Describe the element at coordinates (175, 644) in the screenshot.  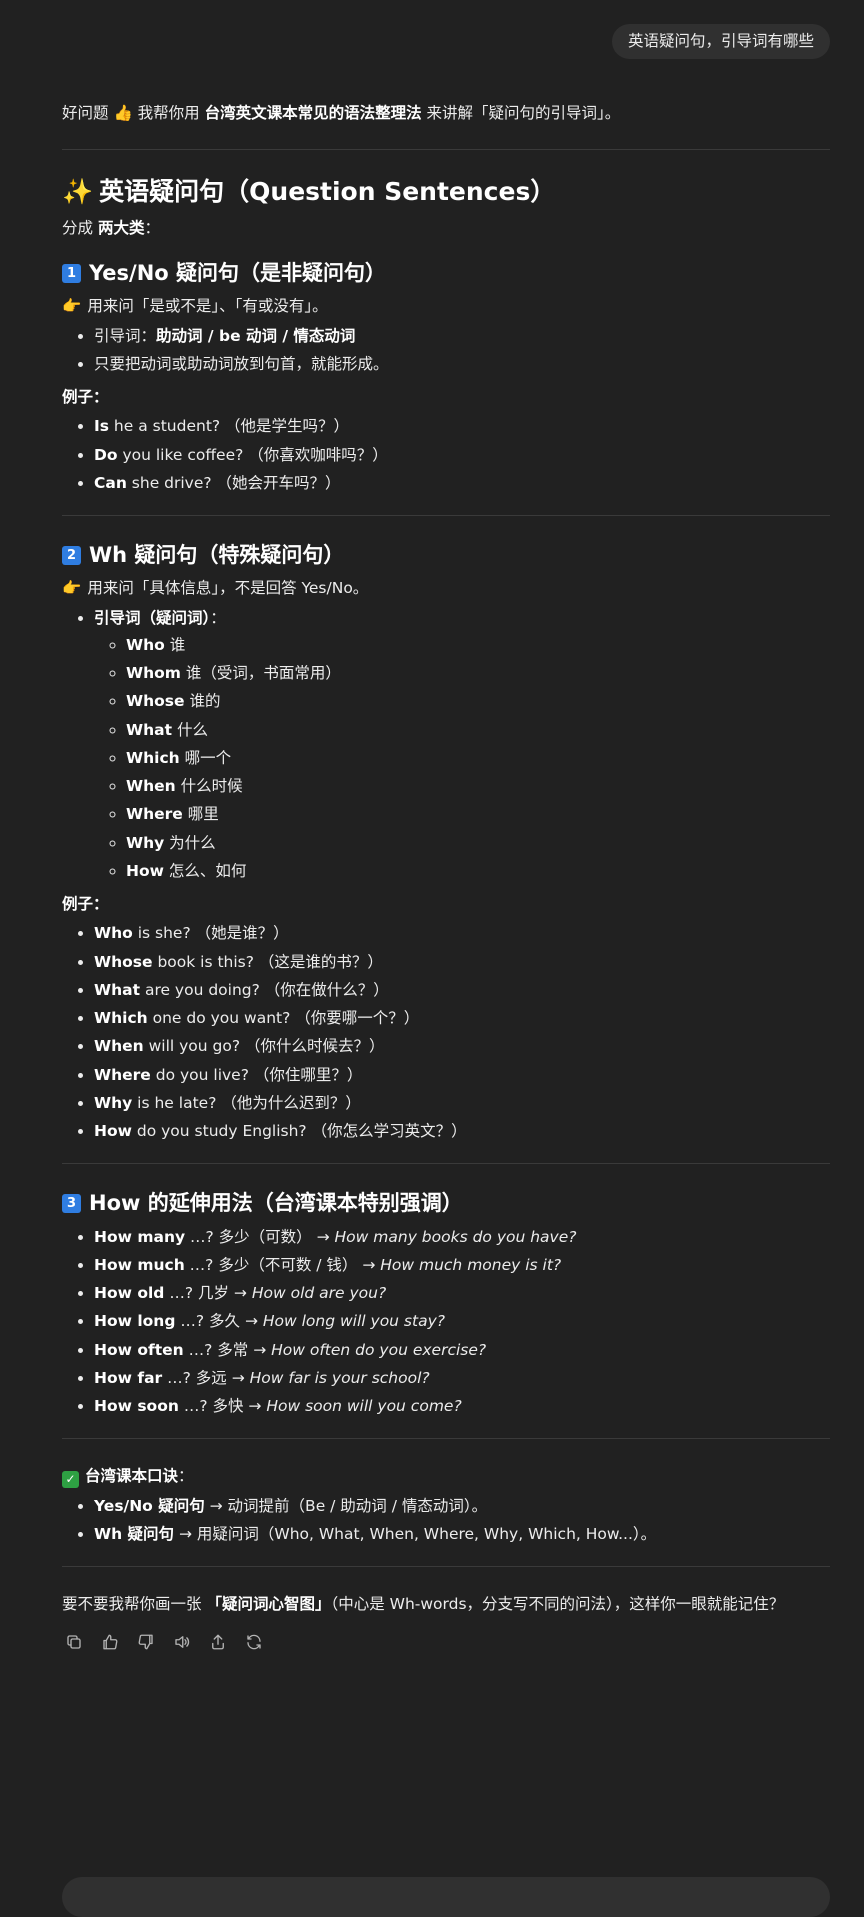
I see `wh-word-meaning: 谁` at that location.